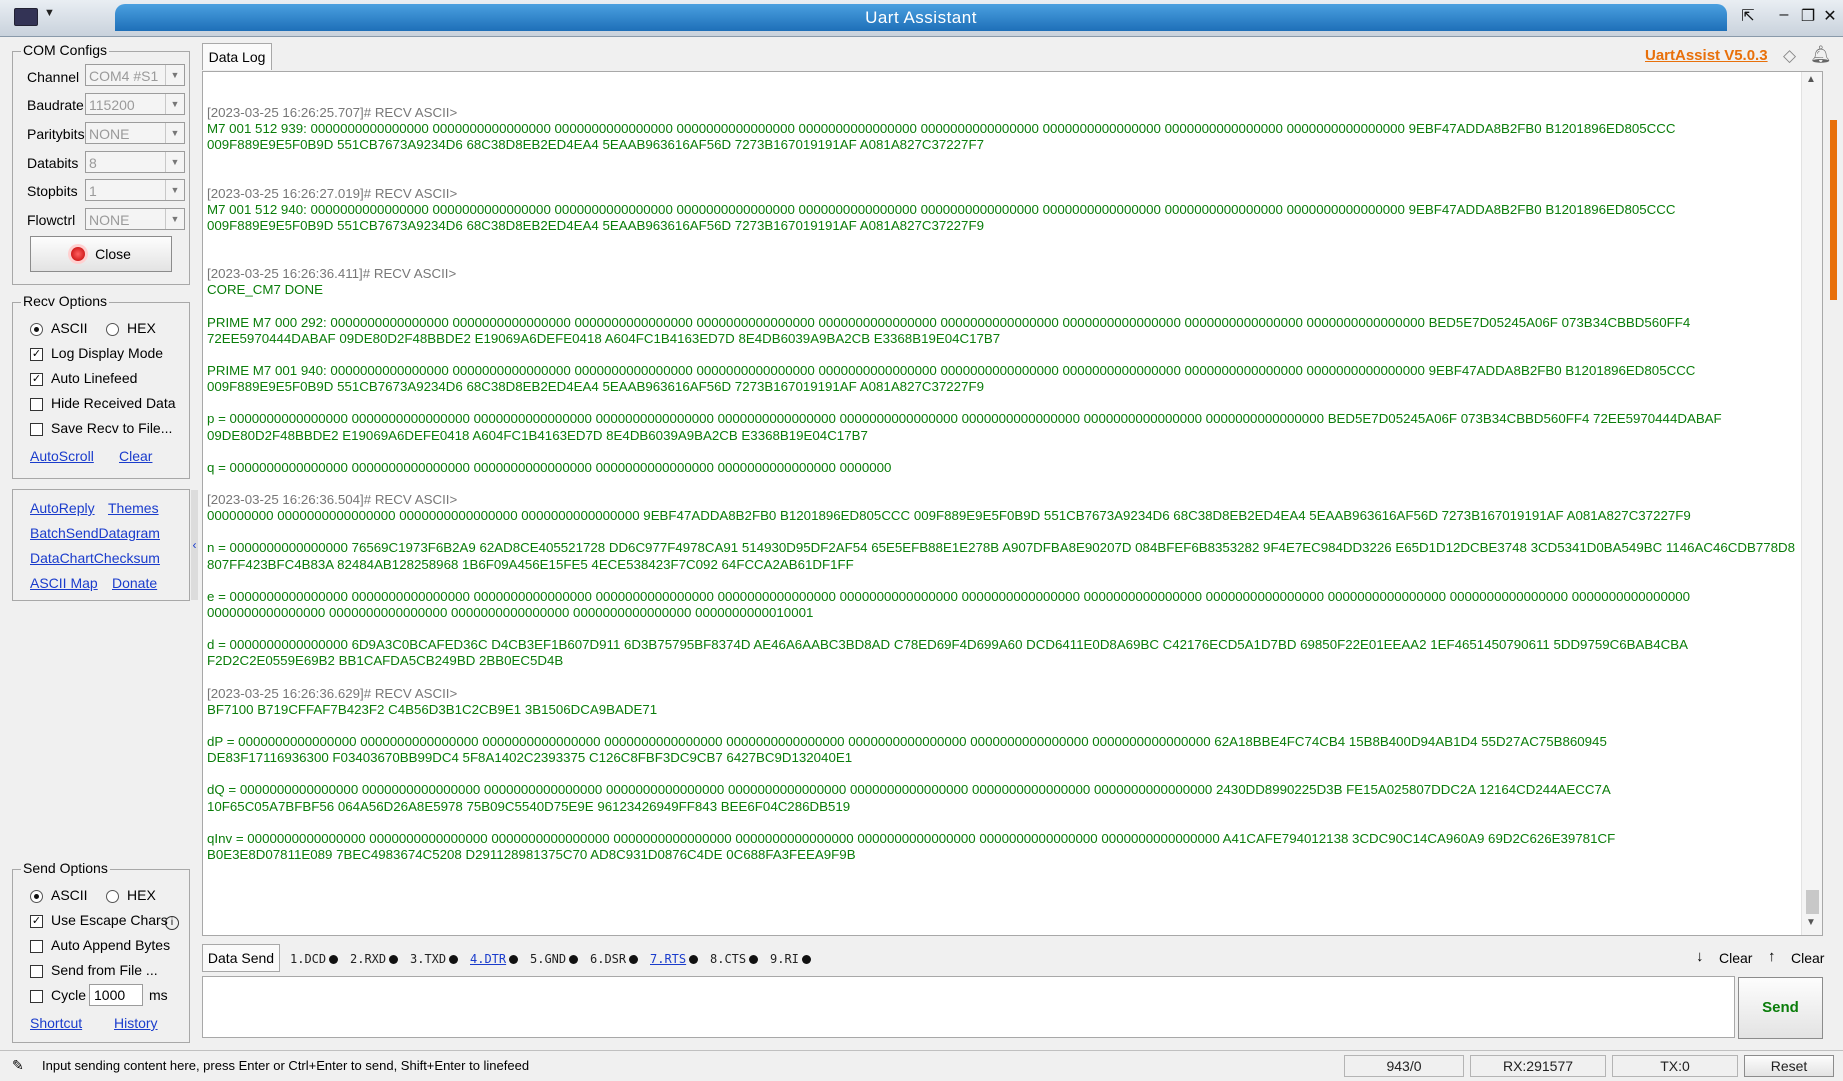 This screenshot has height=1081, width=1843. I want to click on append-bytes-label: Auto Append Bytes, so click(111, 945).